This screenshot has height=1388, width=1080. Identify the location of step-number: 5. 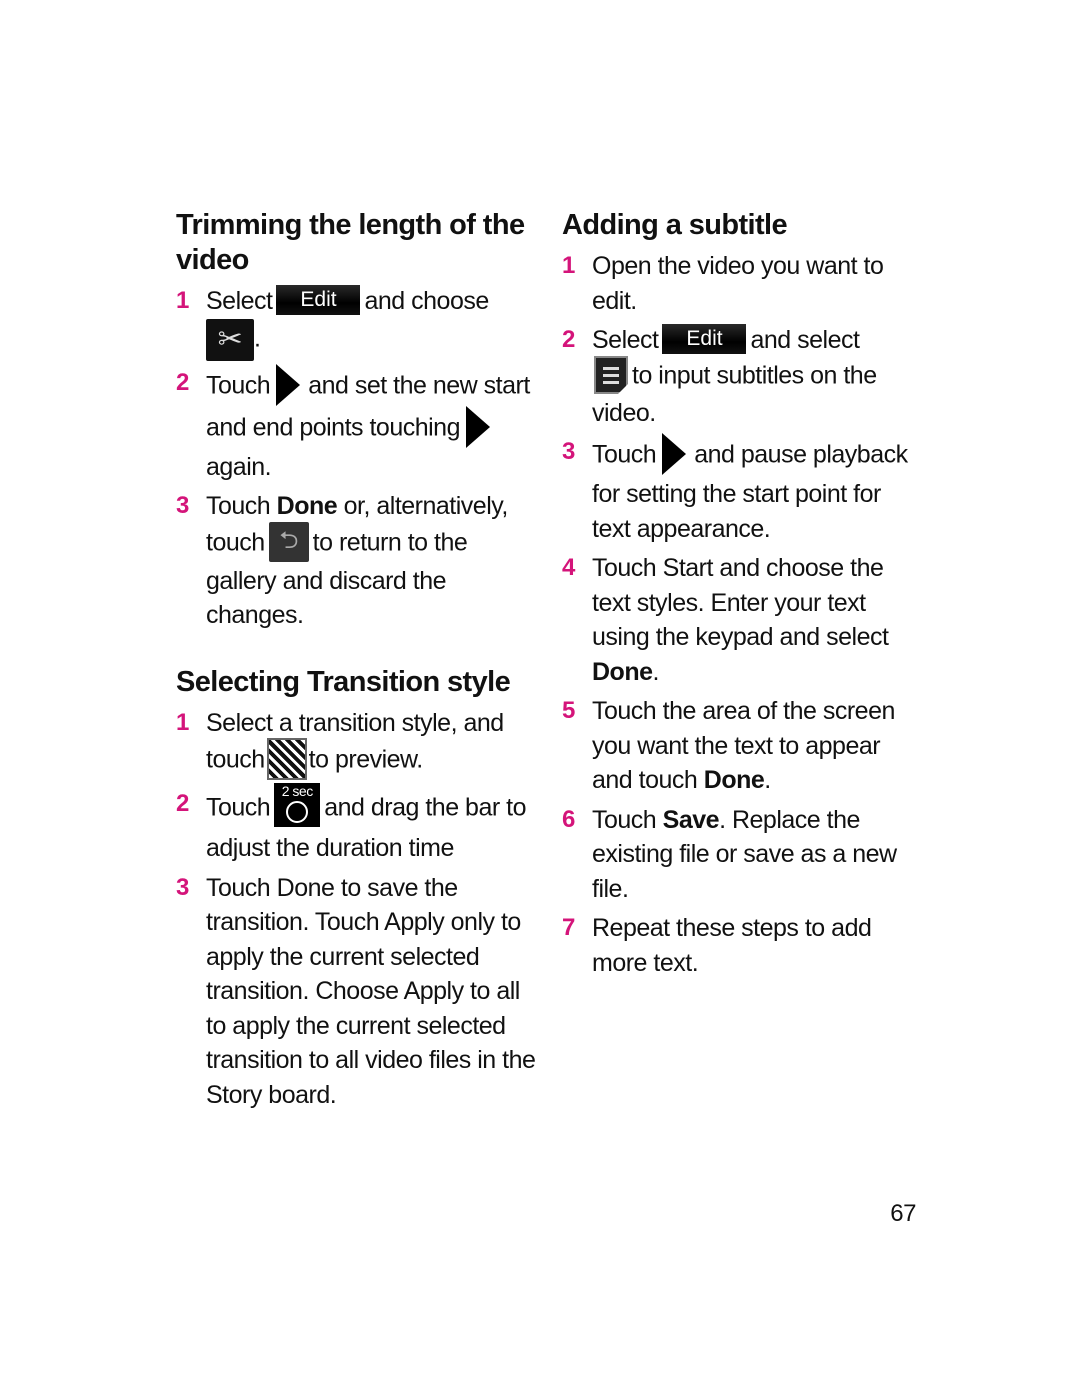
(568, 710).